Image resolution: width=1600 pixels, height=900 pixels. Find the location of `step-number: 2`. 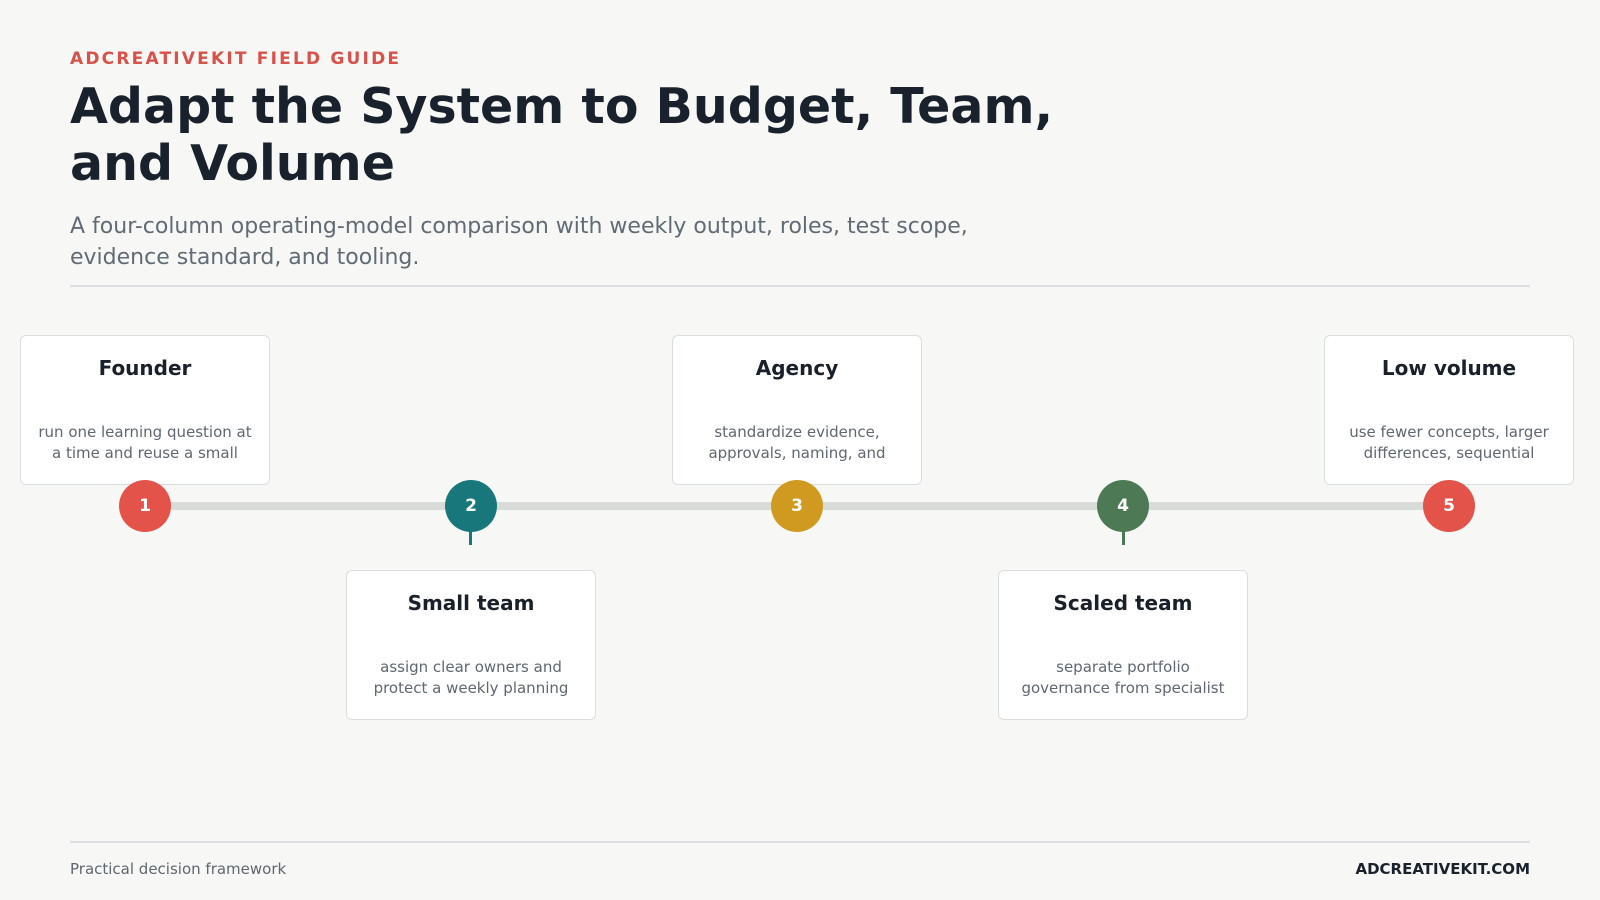

step-number: 2 is located at coordinates (471, 506).